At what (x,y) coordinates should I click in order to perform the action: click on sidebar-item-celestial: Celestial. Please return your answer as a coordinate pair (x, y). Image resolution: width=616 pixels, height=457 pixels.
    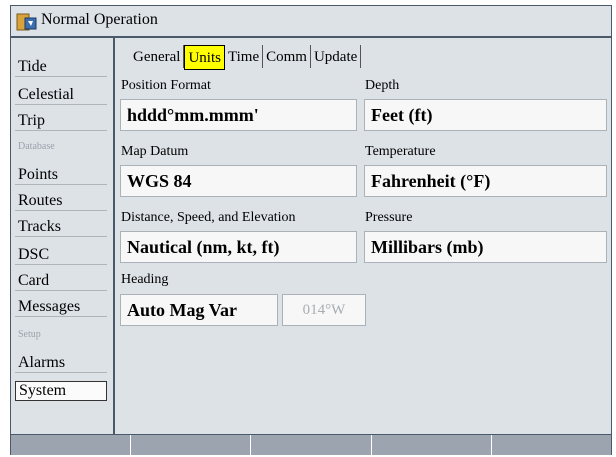
    Looking at the image, I should click on (61, 94).